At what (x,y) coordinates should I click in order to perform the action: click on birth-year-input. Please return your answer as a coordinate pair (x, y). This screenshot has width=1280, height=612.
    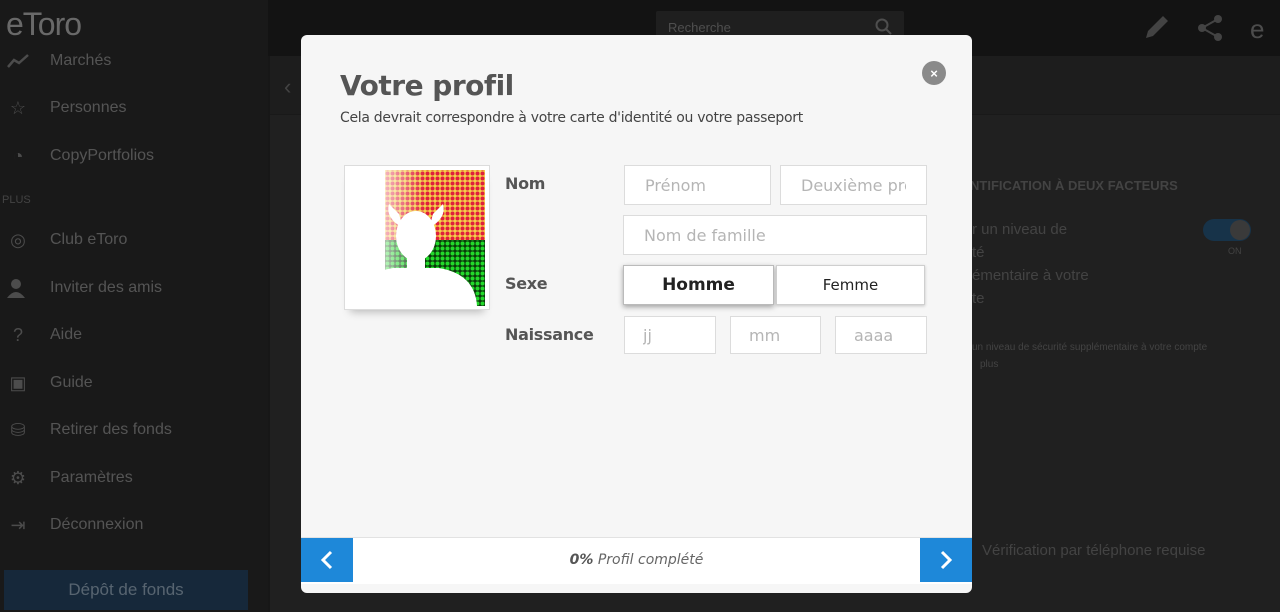
    Looking at the image, I should click on (881, 335).